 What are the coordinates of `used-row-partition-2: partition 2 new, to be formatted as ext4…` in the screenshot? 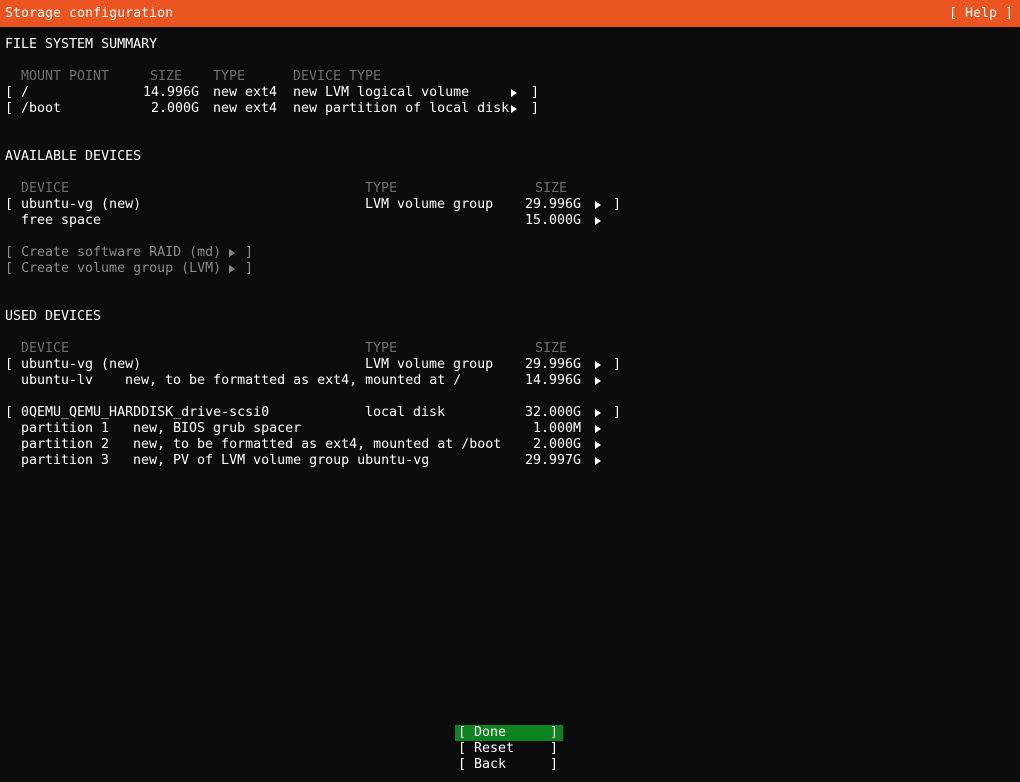 It's located at (510, 445).